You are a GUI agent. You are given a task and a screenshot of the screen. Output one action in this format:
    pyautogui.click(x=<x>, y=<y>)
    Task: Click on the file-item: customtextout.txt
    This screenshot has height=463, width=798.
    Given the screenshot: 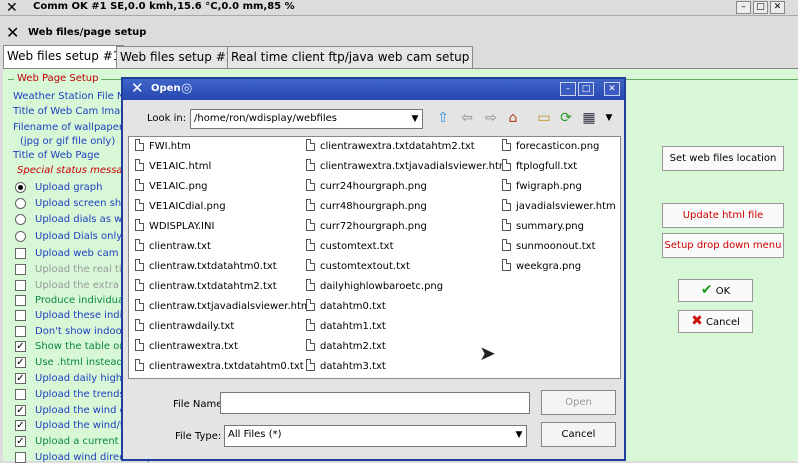 What is the action you would take?
    pyautogui.click(x=407, y=269)
    